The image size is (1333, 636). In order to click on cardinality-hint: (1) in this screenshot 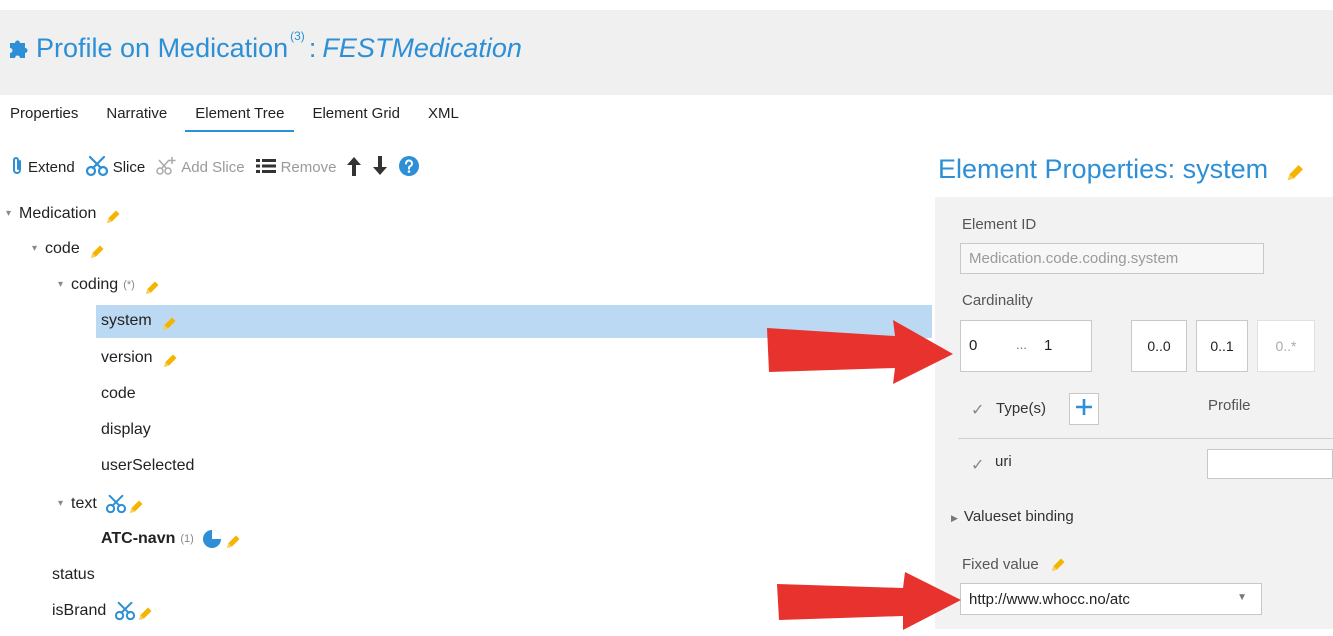, I will do `click(187, 539)`.